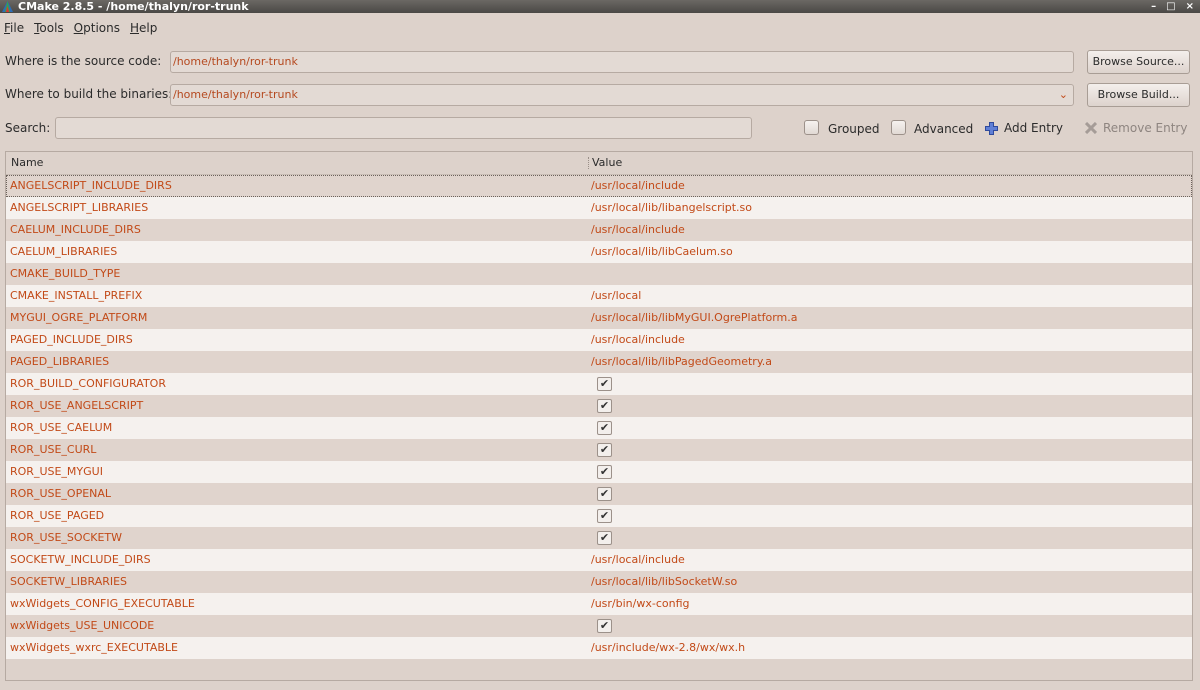 The height and width of the screenshot is (690, 1200). Describe the element at coordinates (1170, 6) in the screenshot. I see `maximize-icon: □` at that location.